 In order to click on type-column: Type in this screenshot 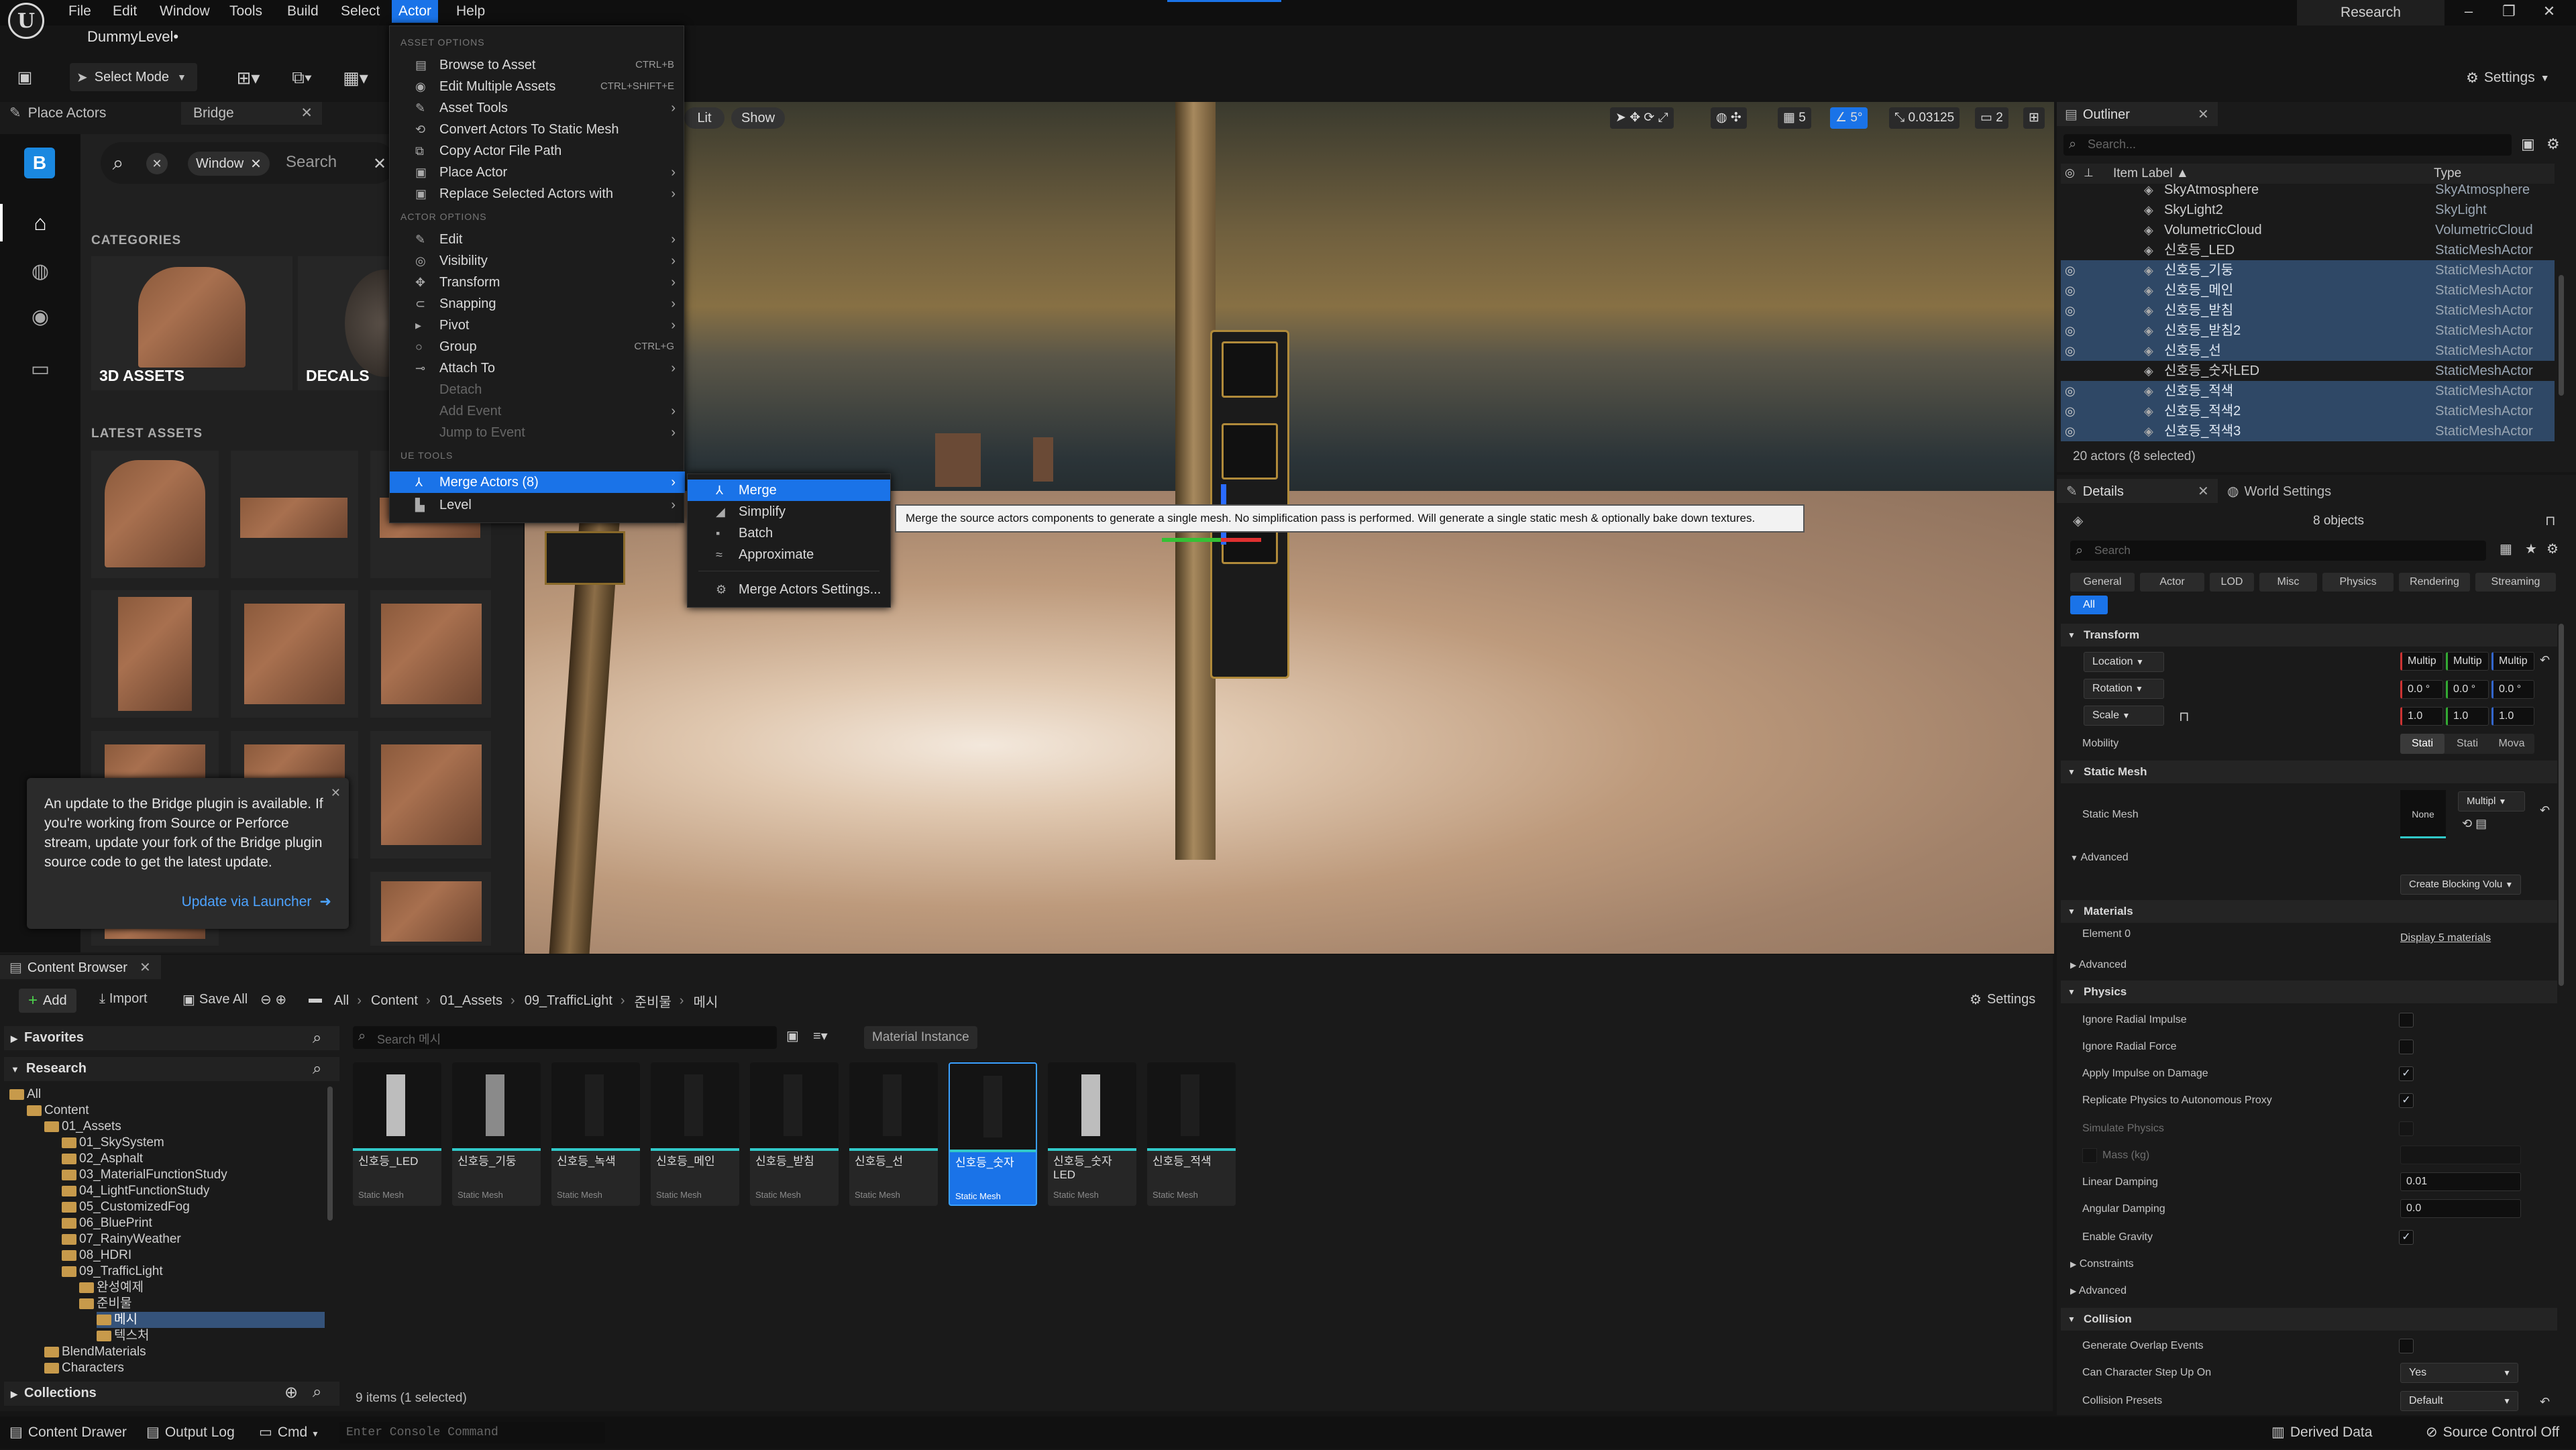, I will do `click(2447, 173)`.